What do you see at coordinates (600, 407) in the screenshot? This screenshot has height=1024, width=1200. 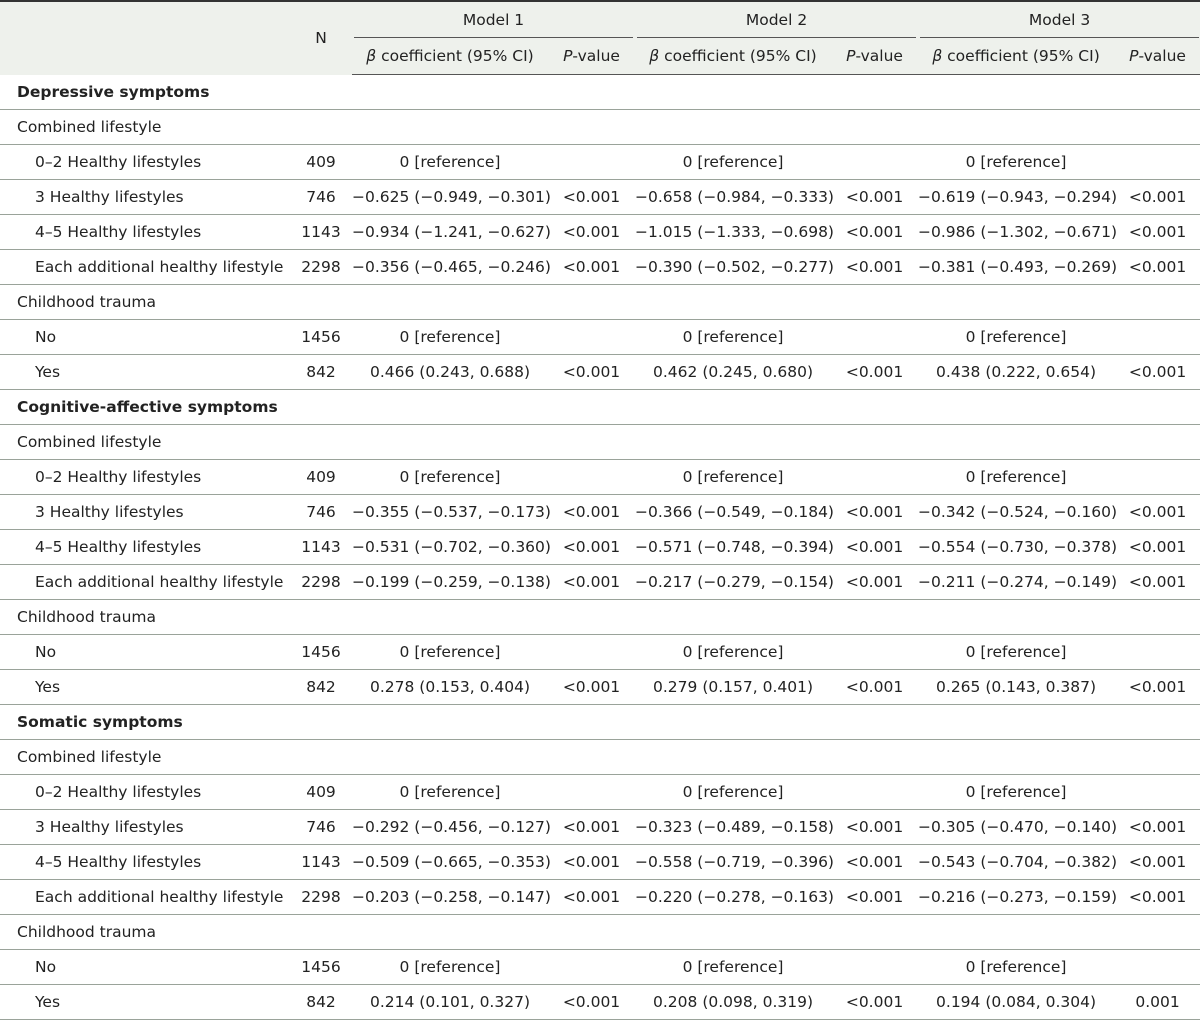 I see `section-title: Cognitive-affective symptoms` at bounding box center [600, 407].